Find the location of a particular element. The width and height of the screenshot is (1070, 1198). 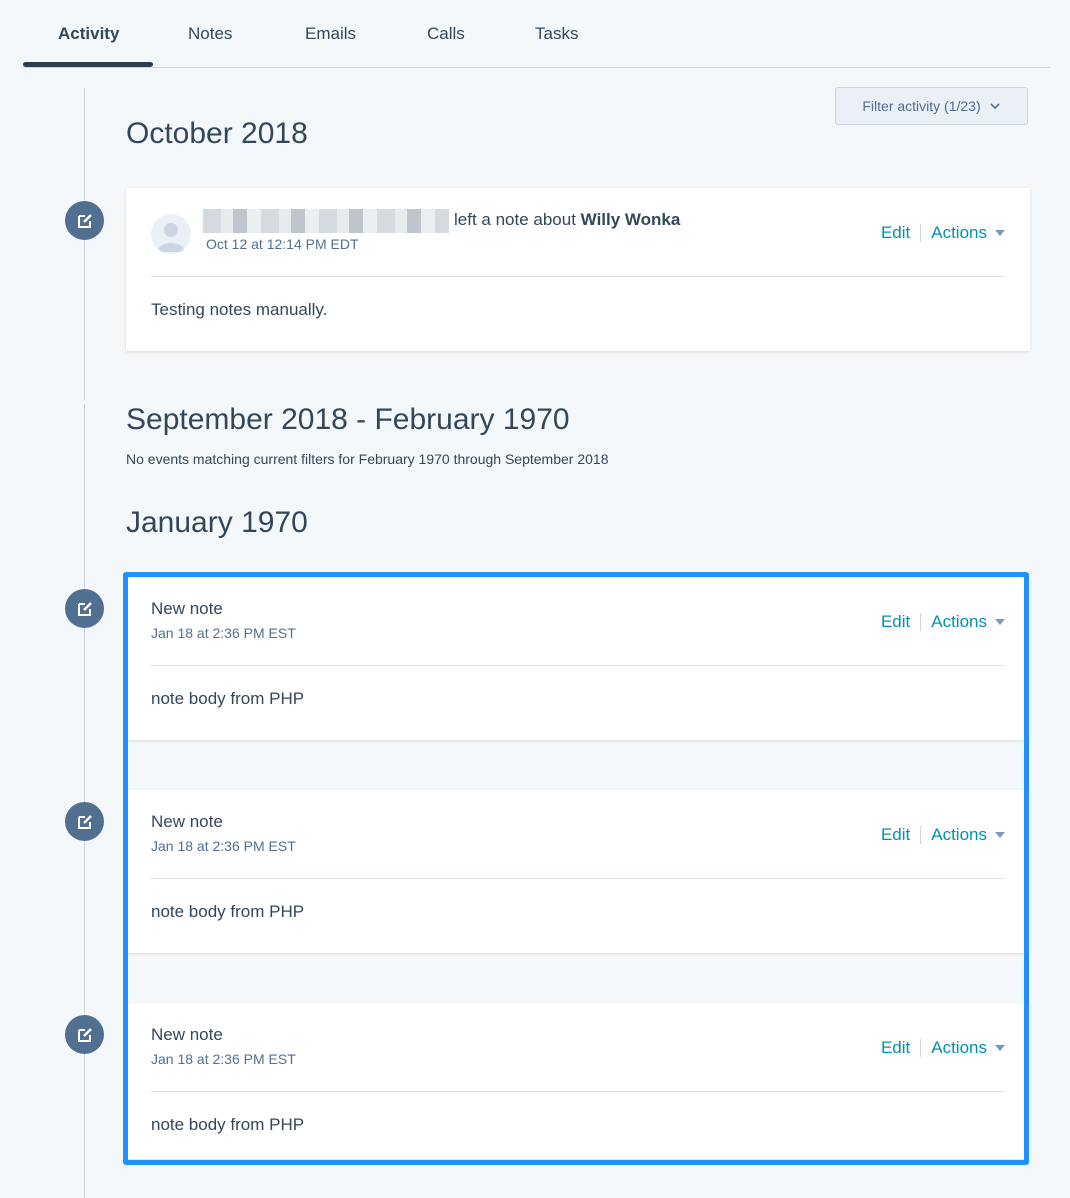

user-avatar-icon is located at coordinates (171, 234).